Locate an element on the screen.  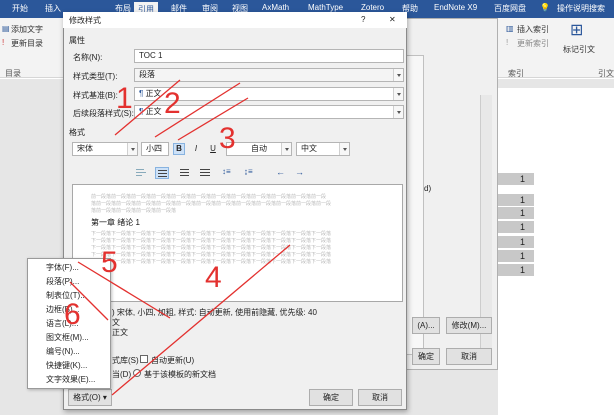
annotation-number-4: 4 is located at coordinates (213, 277).